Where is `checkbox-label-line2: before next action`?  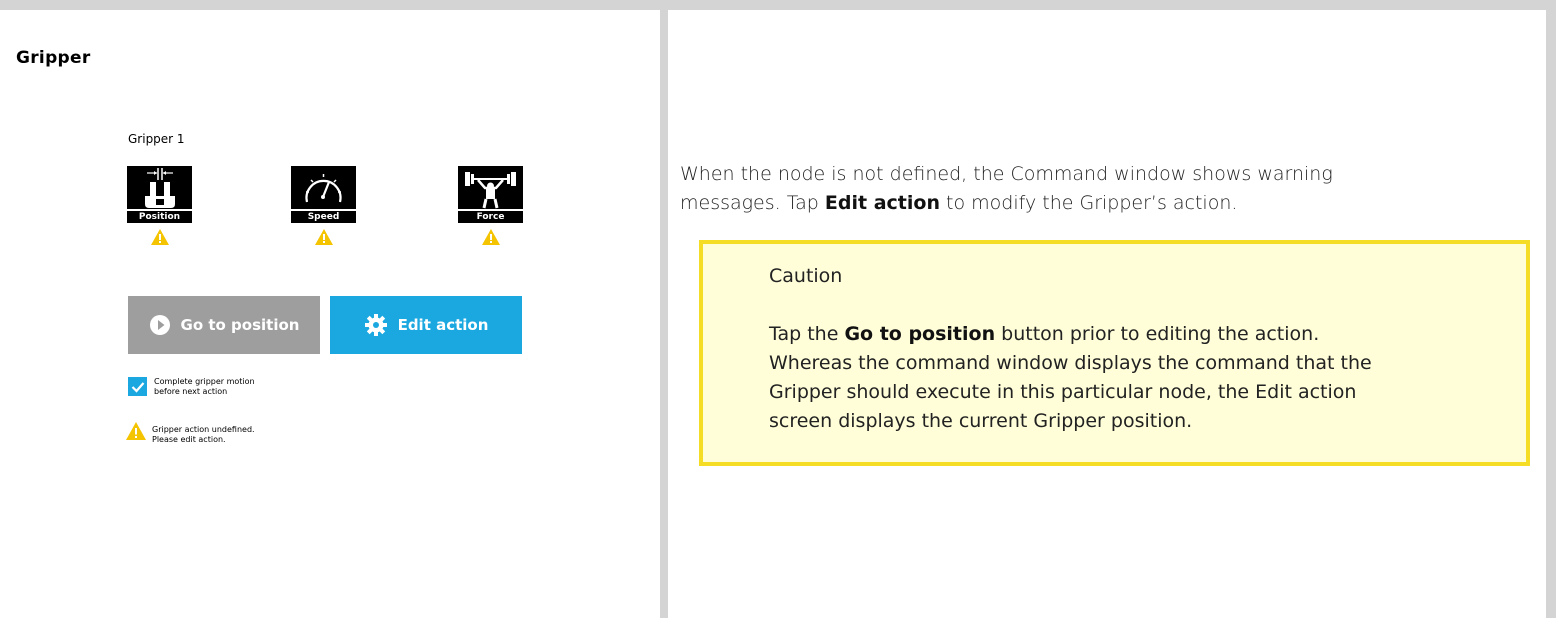 checkbox-label-line2: before next action is located at coordinates (191, 391).